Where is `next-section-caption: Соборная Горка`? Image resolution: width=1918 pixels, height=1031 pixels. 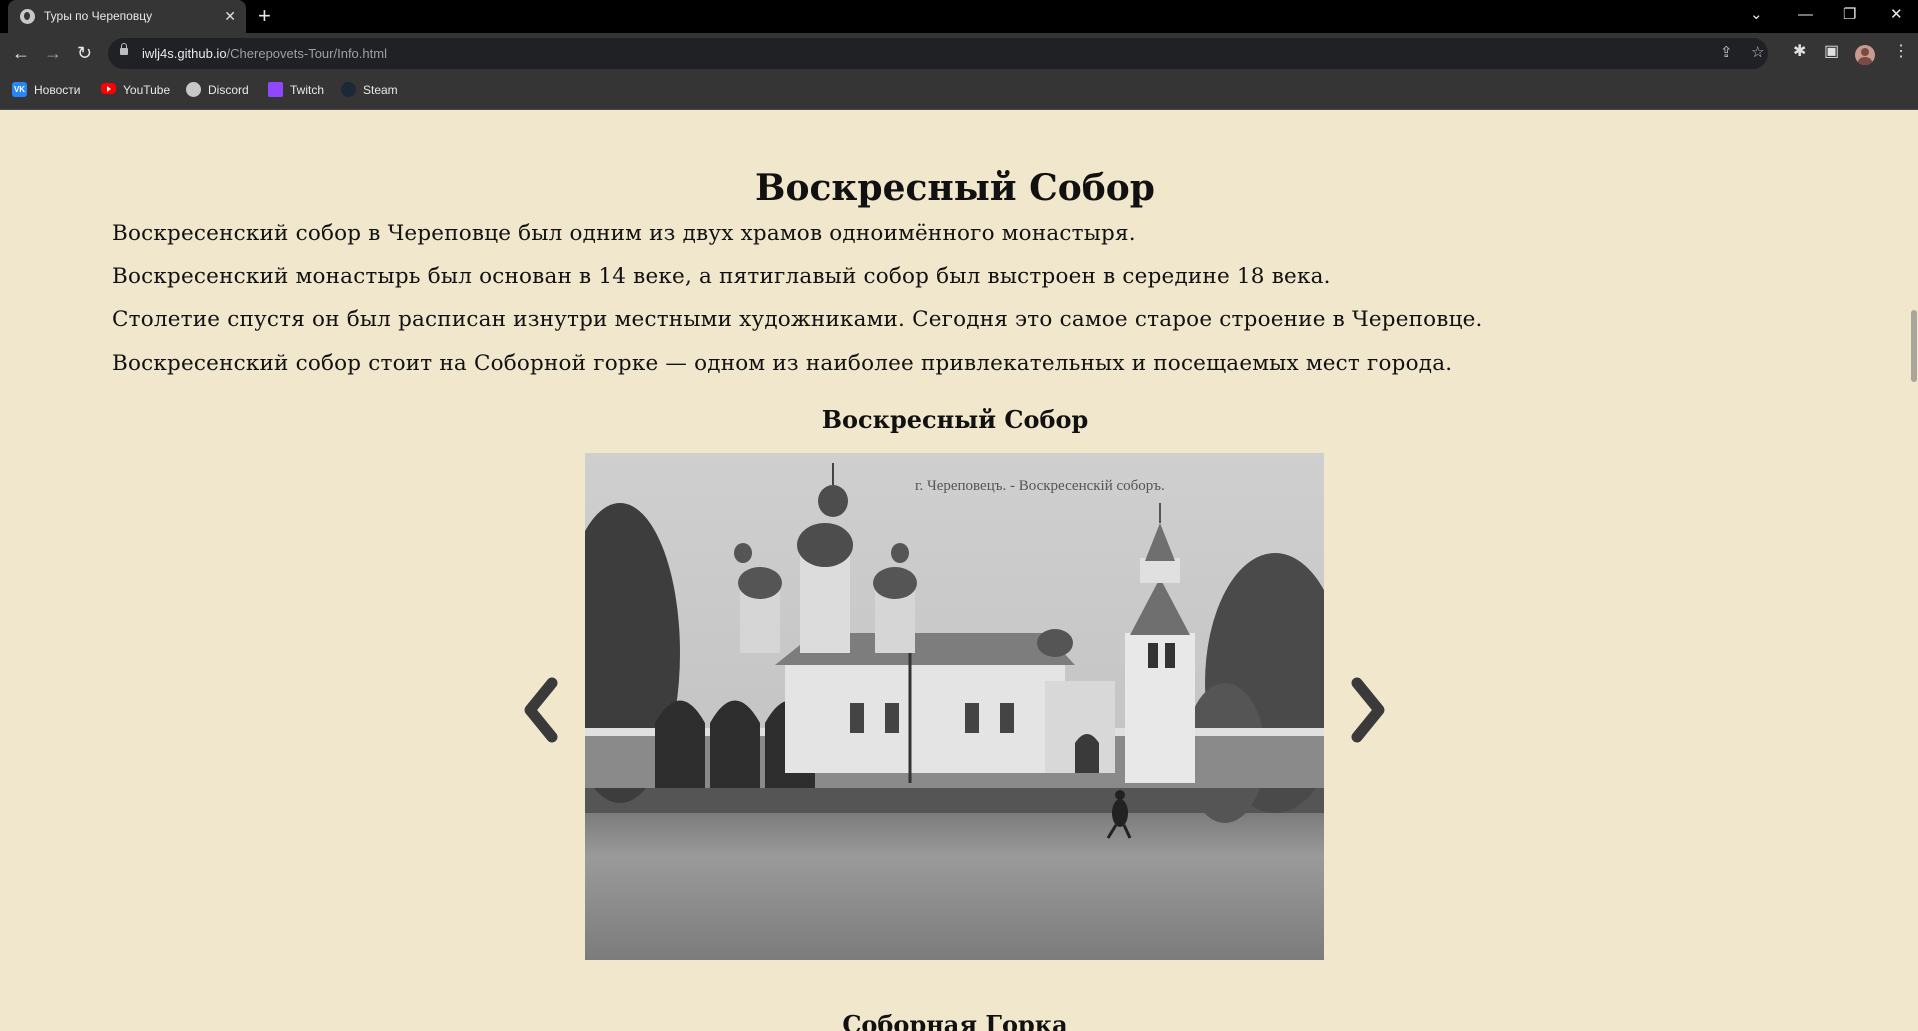 next-section-caption: Соборная Горка is located at coordinates (955, 1020).